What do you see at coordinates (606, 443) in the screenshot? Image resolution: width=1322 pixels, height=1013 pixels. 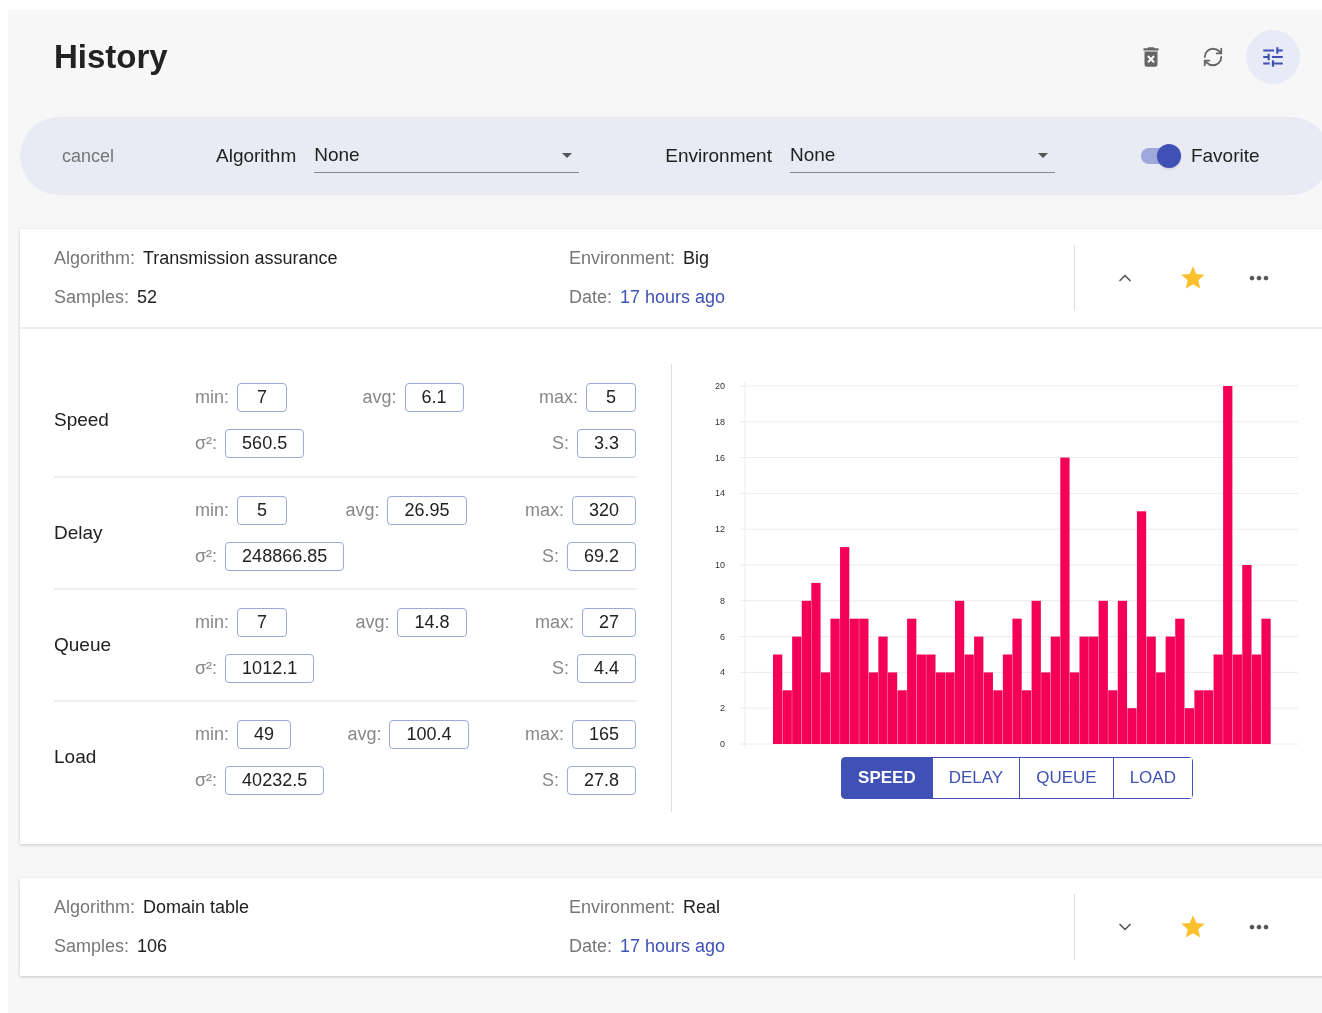 I see `stat-value: 3.3` at bounding box center [606, 443].